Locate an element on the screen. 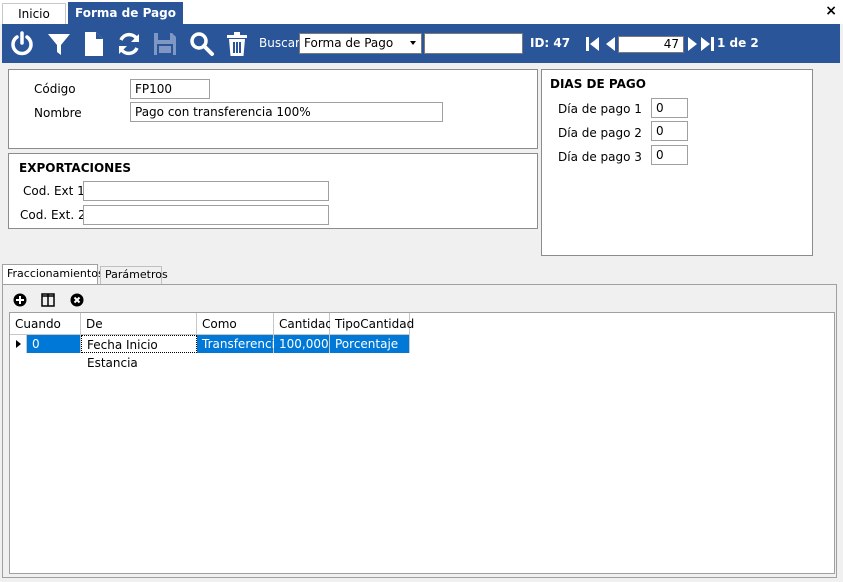 This screenshot has height=582, width=843. column-header-cuando: Cuando is located at coordinates (45, 324).